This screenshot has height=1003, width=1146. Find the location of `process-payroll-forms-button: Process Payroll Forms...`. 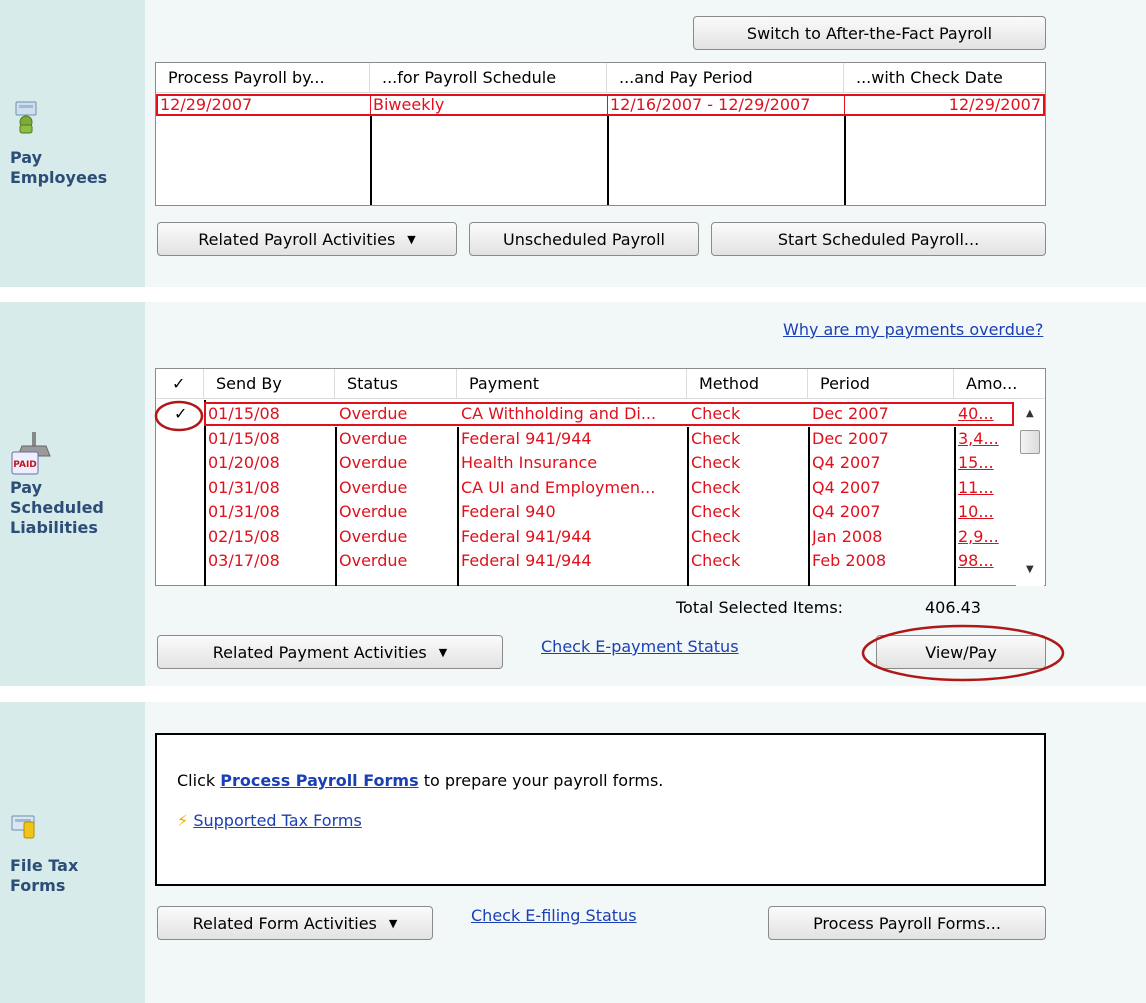

process-payroll-forms-button: Process Payroll Forms... is located at coordinates (907, 923).